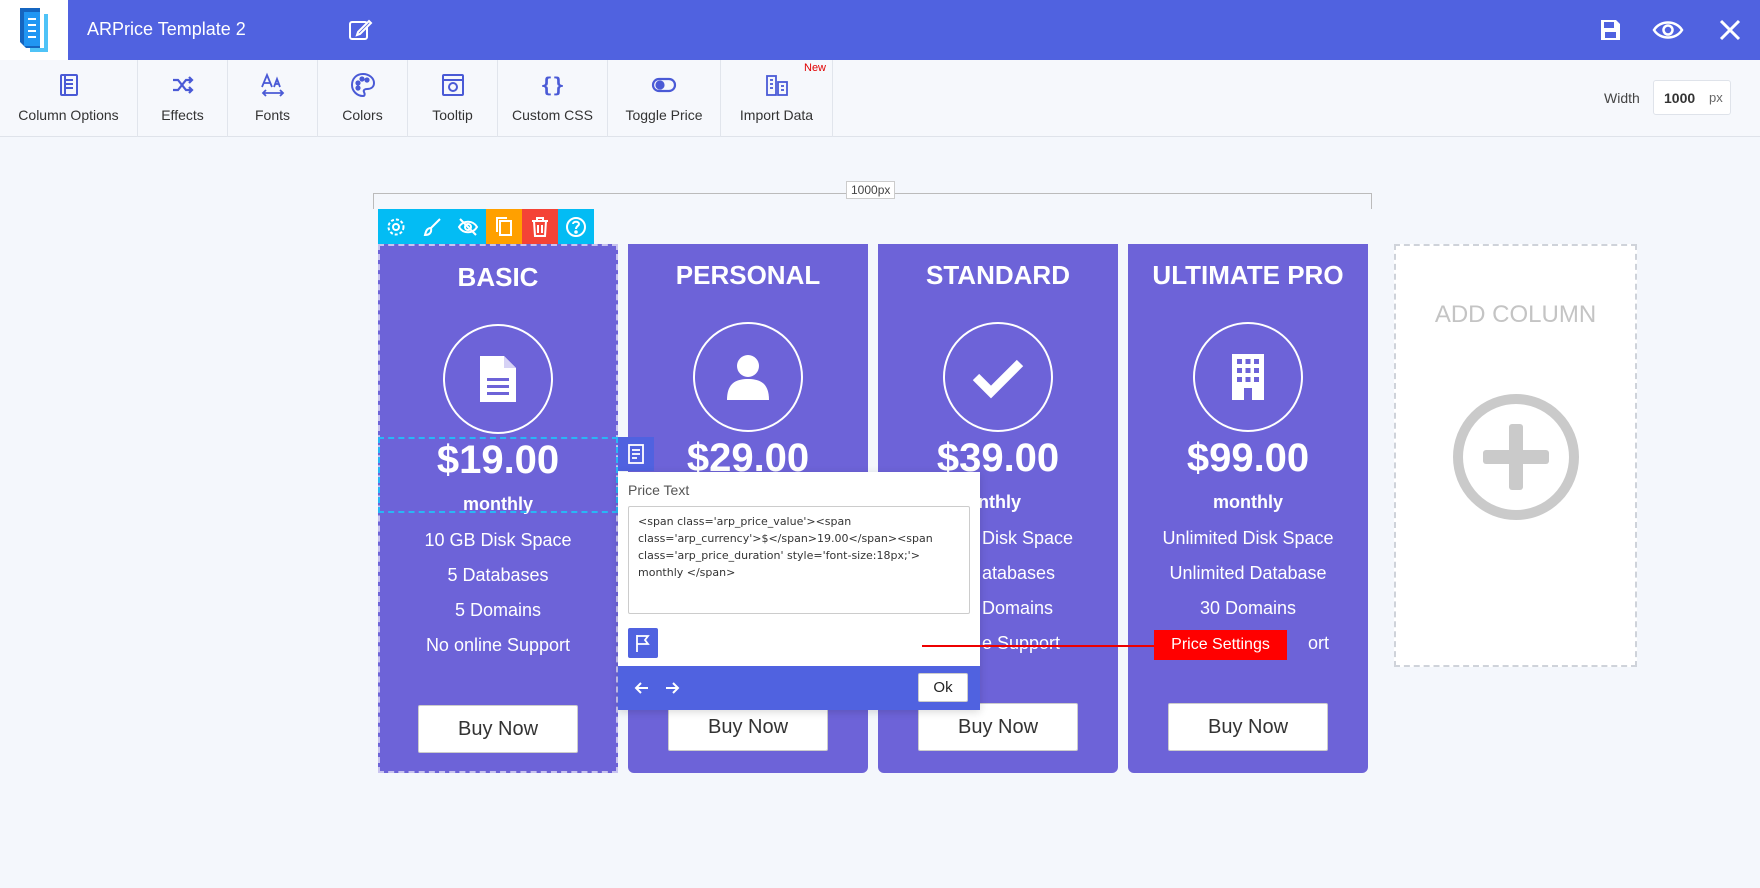 This screenshot has height=888, width=1760. What do you see at coordinates (880, 30) in the screenshot?
I see `top-bar: ARPrice Template 2` at bounding box center [880, 30].